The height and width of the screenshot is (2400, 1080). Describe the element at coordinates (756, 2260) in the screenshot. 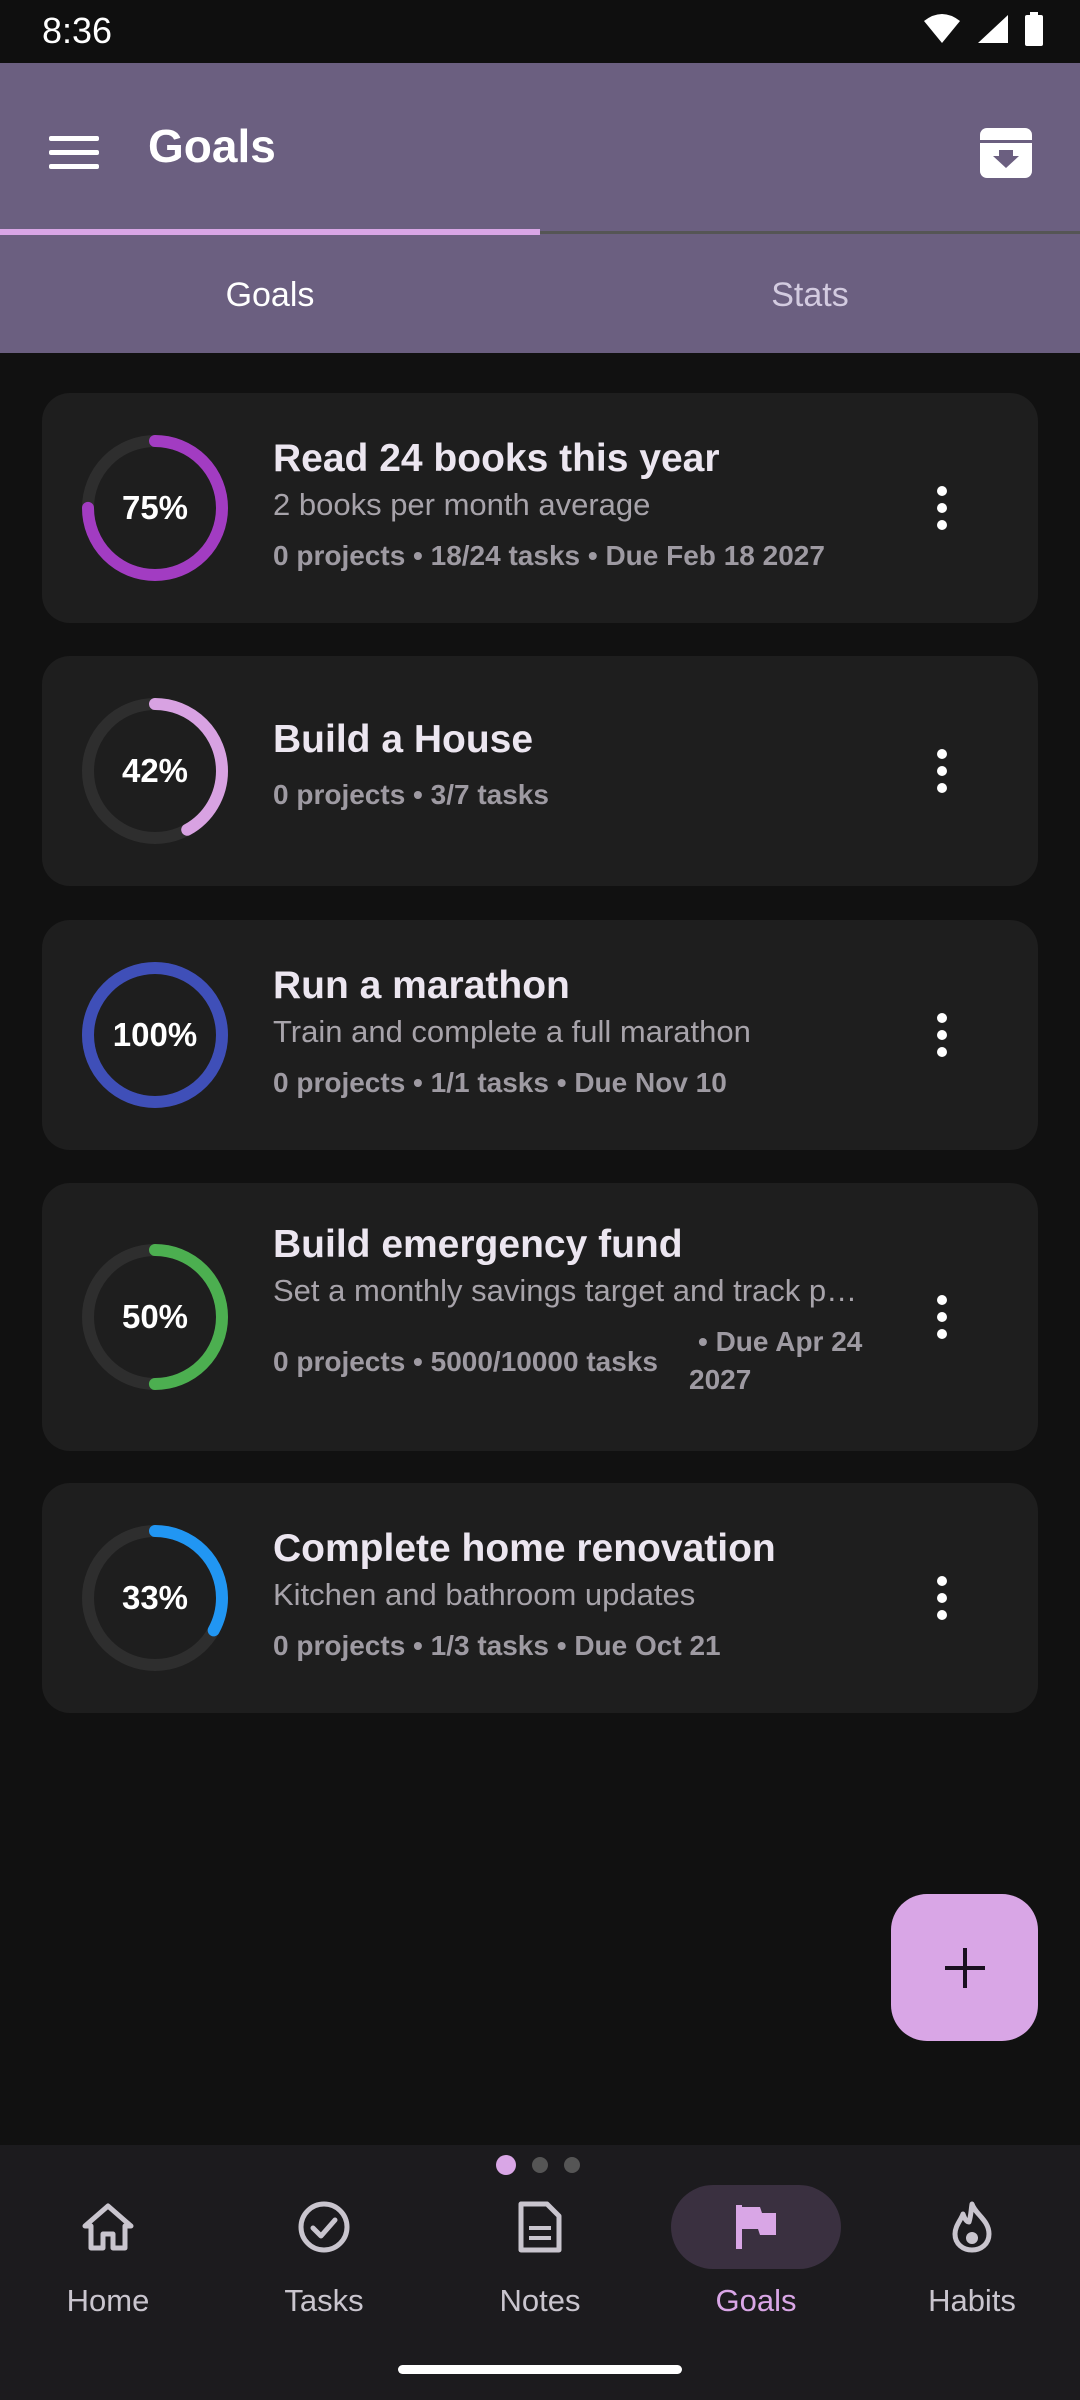

I see `nav-goals: Goals` at that location.